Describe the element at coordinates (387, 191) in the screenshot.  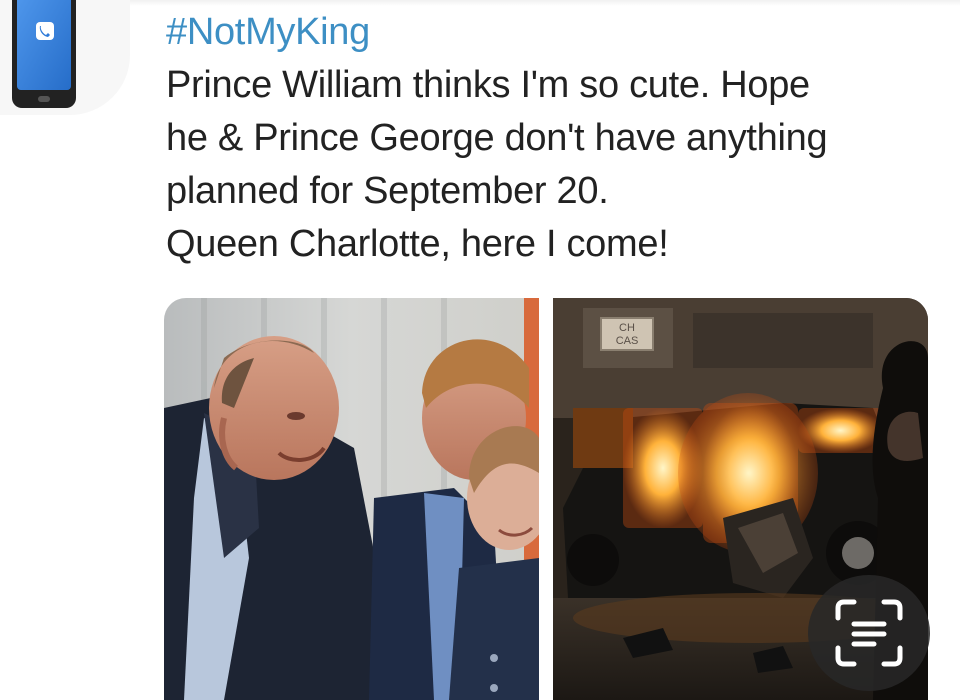
I see `post-line-3: planned for September 20.` at that location.